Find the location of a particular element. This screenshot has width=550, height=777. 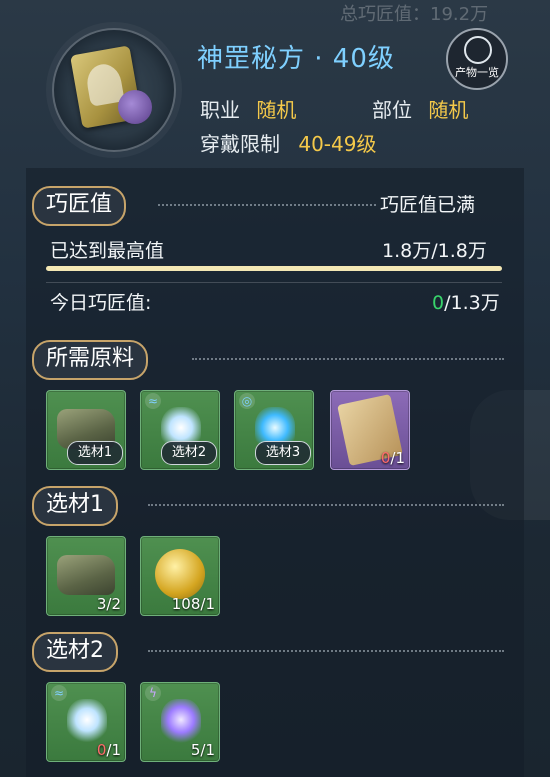

choice2-slot-crystal: ≈ 0/1 is located at coordinates (86, 722).